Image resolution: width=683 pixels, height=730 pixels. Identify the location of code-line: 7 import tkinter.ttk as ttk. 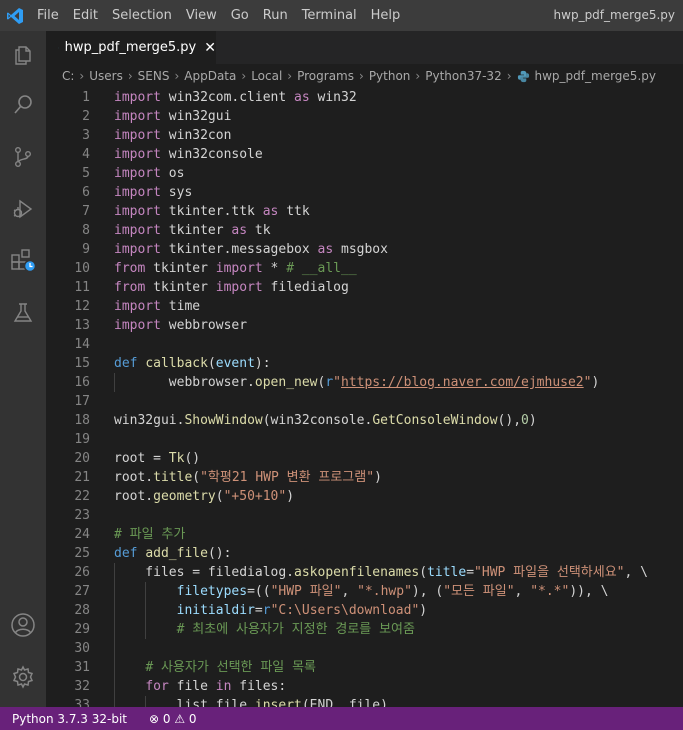
(364, 211).